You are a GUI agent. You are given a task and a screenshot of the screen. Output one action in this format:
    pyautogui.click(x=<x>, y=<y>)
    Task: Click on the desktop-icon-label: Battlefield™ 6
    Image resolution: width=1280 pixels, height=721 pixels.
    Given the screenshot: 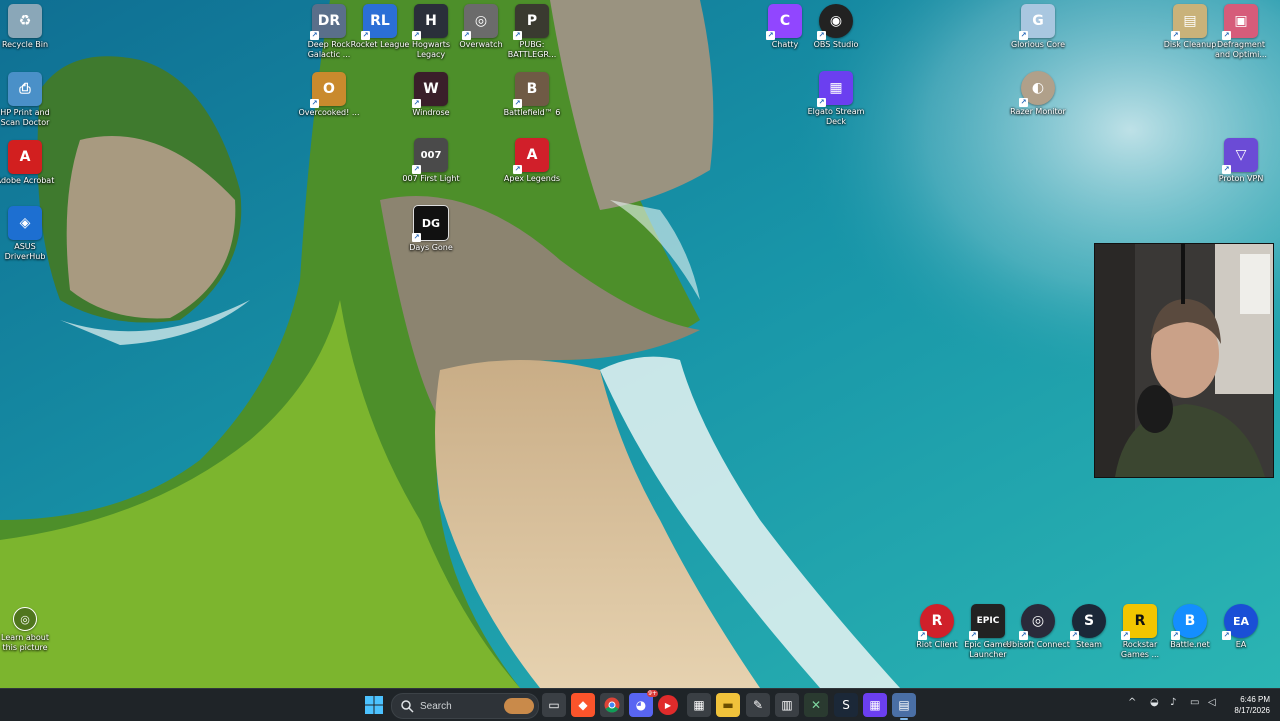 What is the action you would take?
    pyautogui.click(x=532, y=112)
    